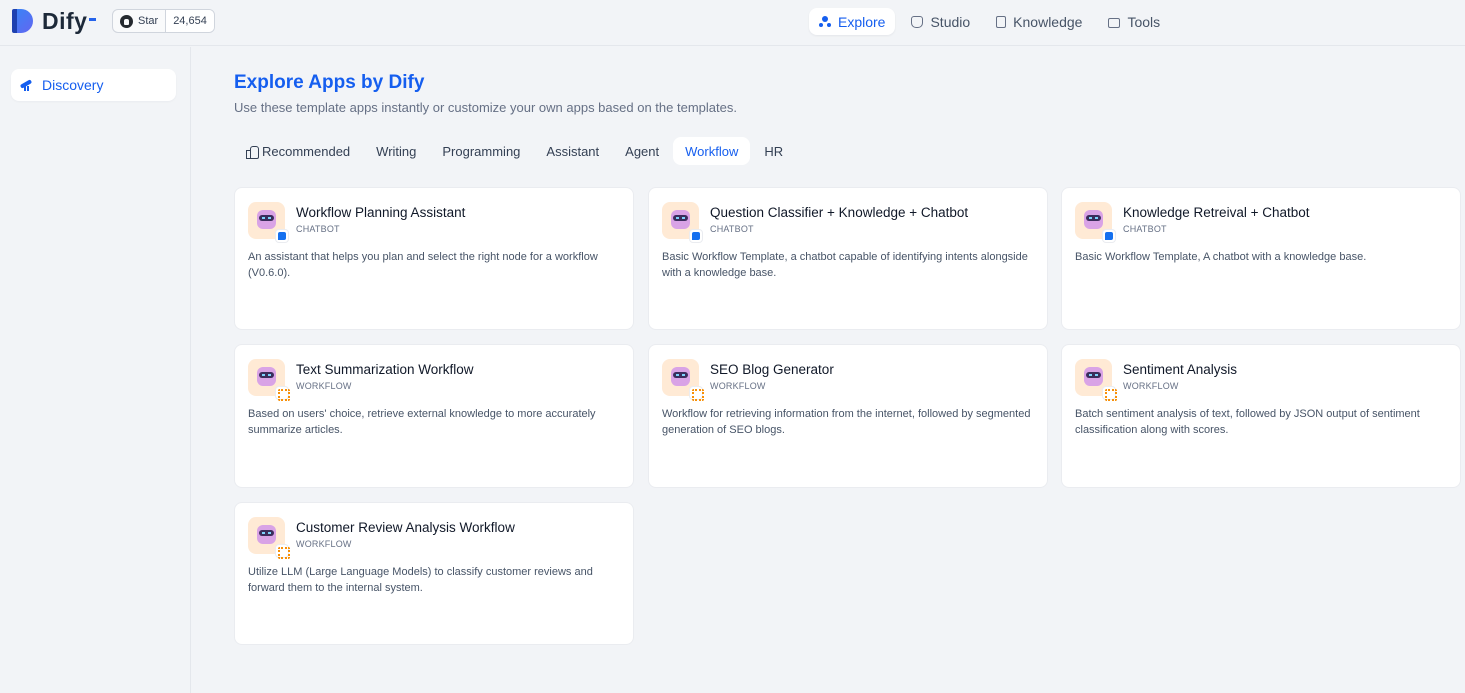  I want to click on github-star-label: Star, so click(148, 21).